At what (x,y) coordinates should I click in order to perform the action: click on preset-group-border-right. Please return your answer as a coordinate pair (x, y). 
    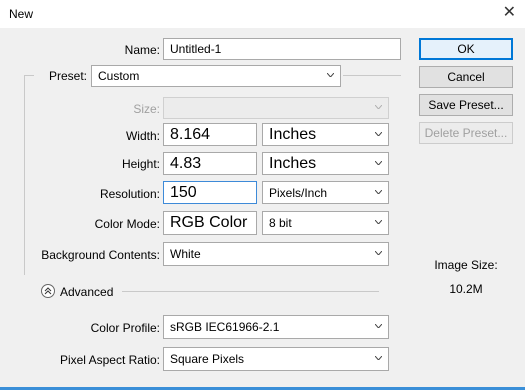
    Looking at the image, I should click on (372, 75).